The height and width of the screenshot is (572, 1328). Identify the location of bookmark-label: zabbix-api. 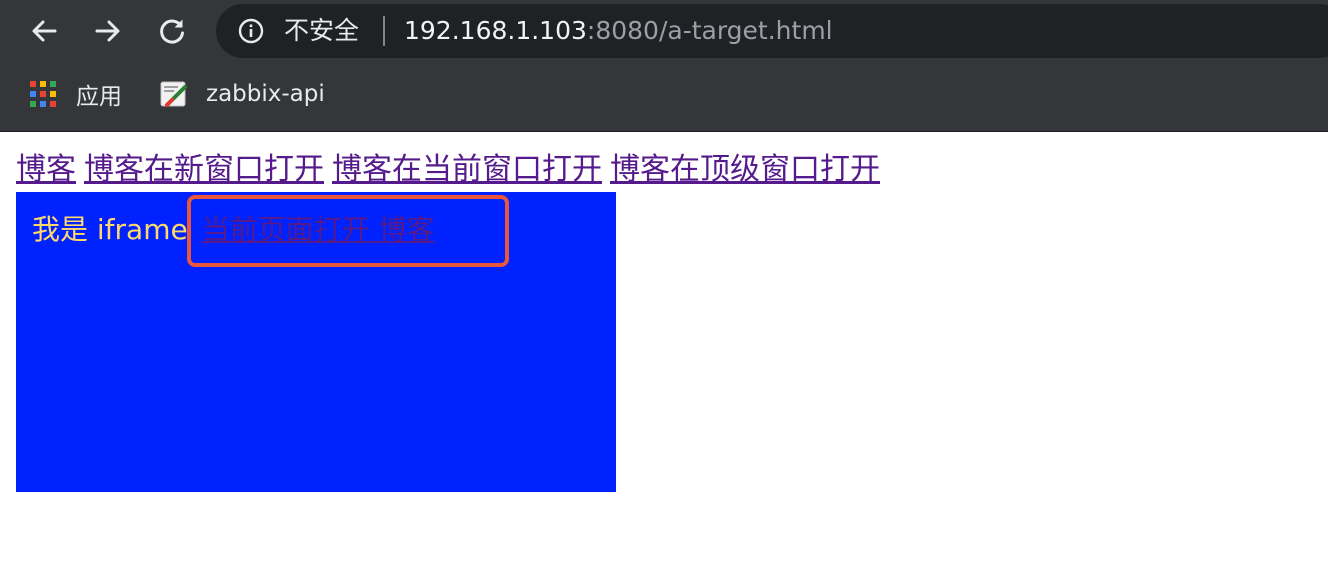
(265, 94).